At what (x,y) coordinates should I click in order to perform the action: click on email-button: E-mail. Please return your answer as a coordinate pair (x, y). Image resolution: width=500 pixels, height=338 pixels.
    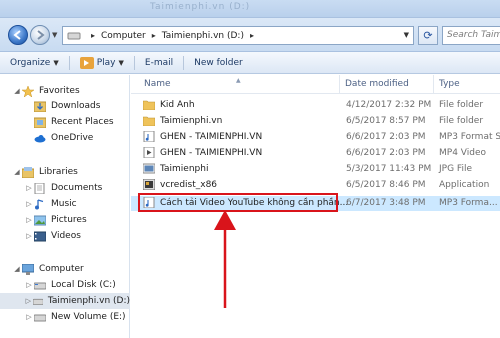
    Looking at the image, I should click on (159, 63).